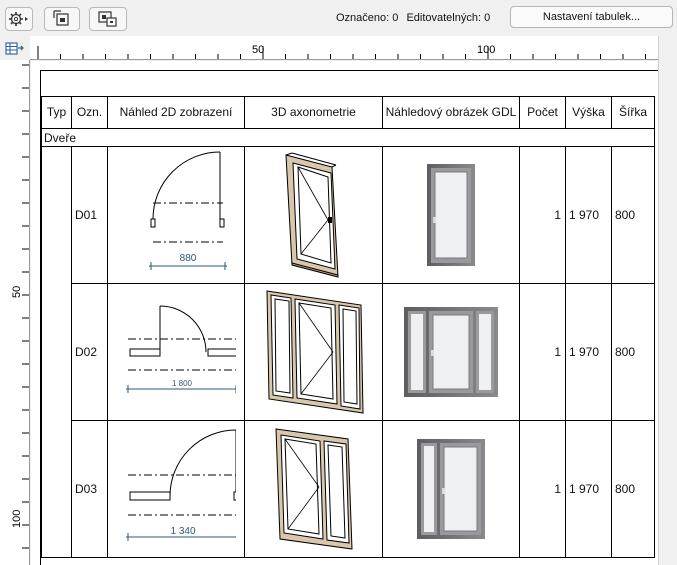 The image size is (677, 565). I want to click on selection-status: Označeno: 0 Editovatelných: 0, so click(415, 18).